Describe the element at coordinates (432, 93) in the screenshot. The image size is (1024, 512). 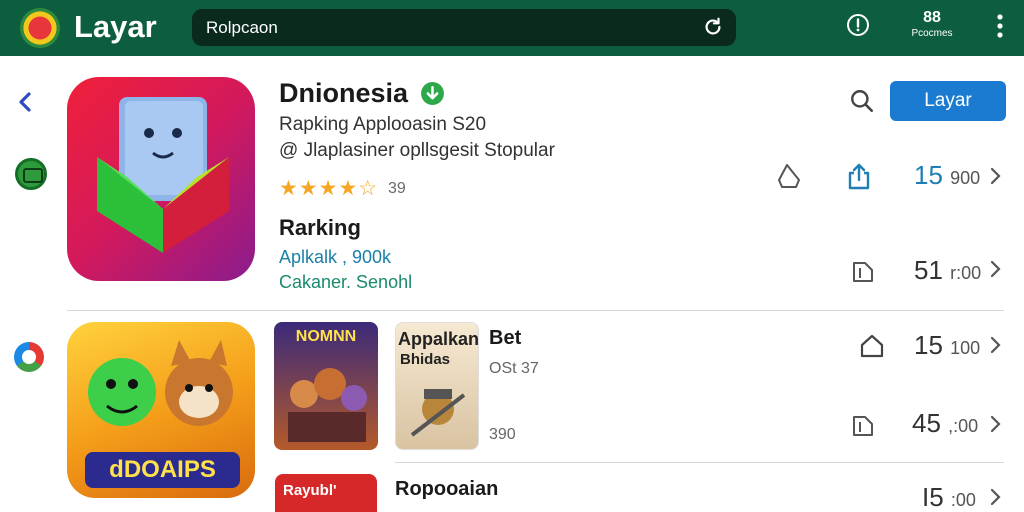
I see `verified-badge-icon` at that location.